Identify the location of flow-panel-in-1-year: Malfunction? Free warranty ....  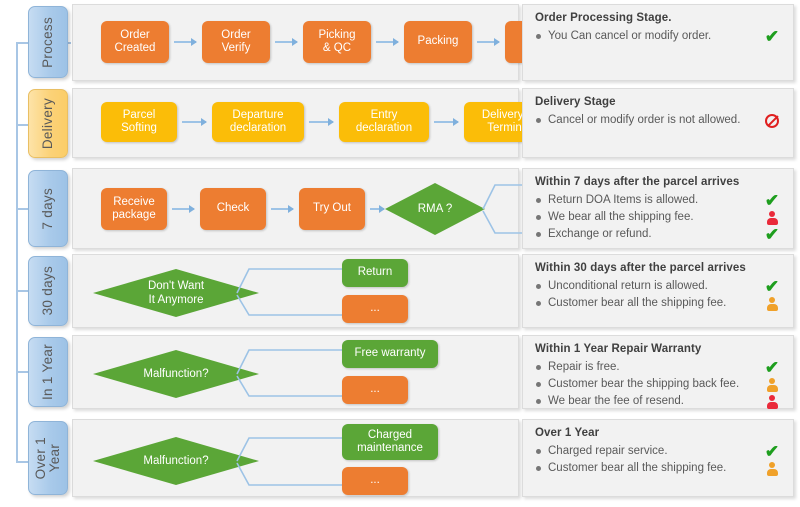
(295, 372).